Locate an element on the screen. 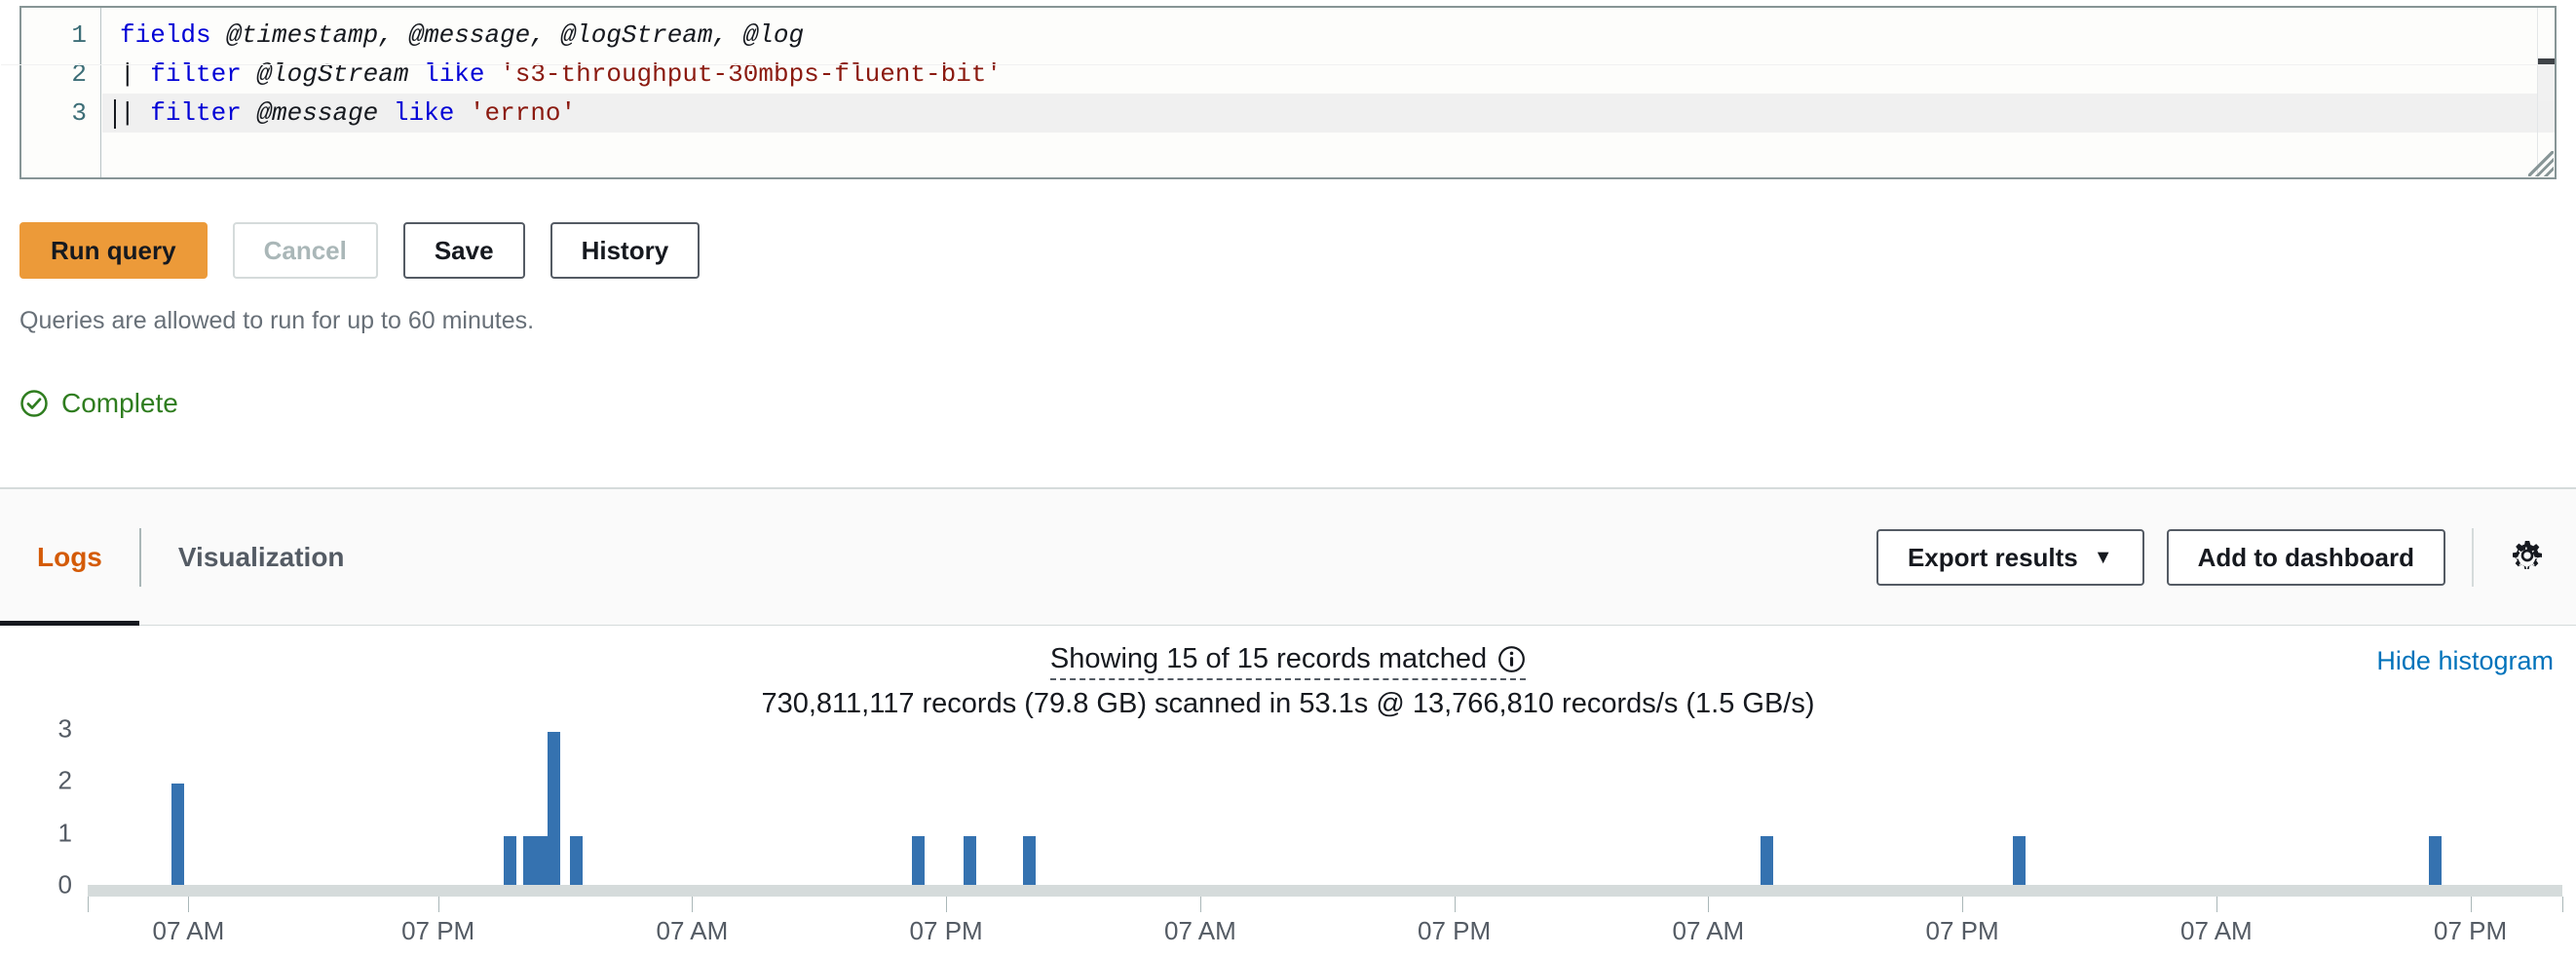 Image resolution: width=2576 pixels, height=957 pixels. query-action-buttons: Run query Cancel Save History is located at coordinates (360, 251).